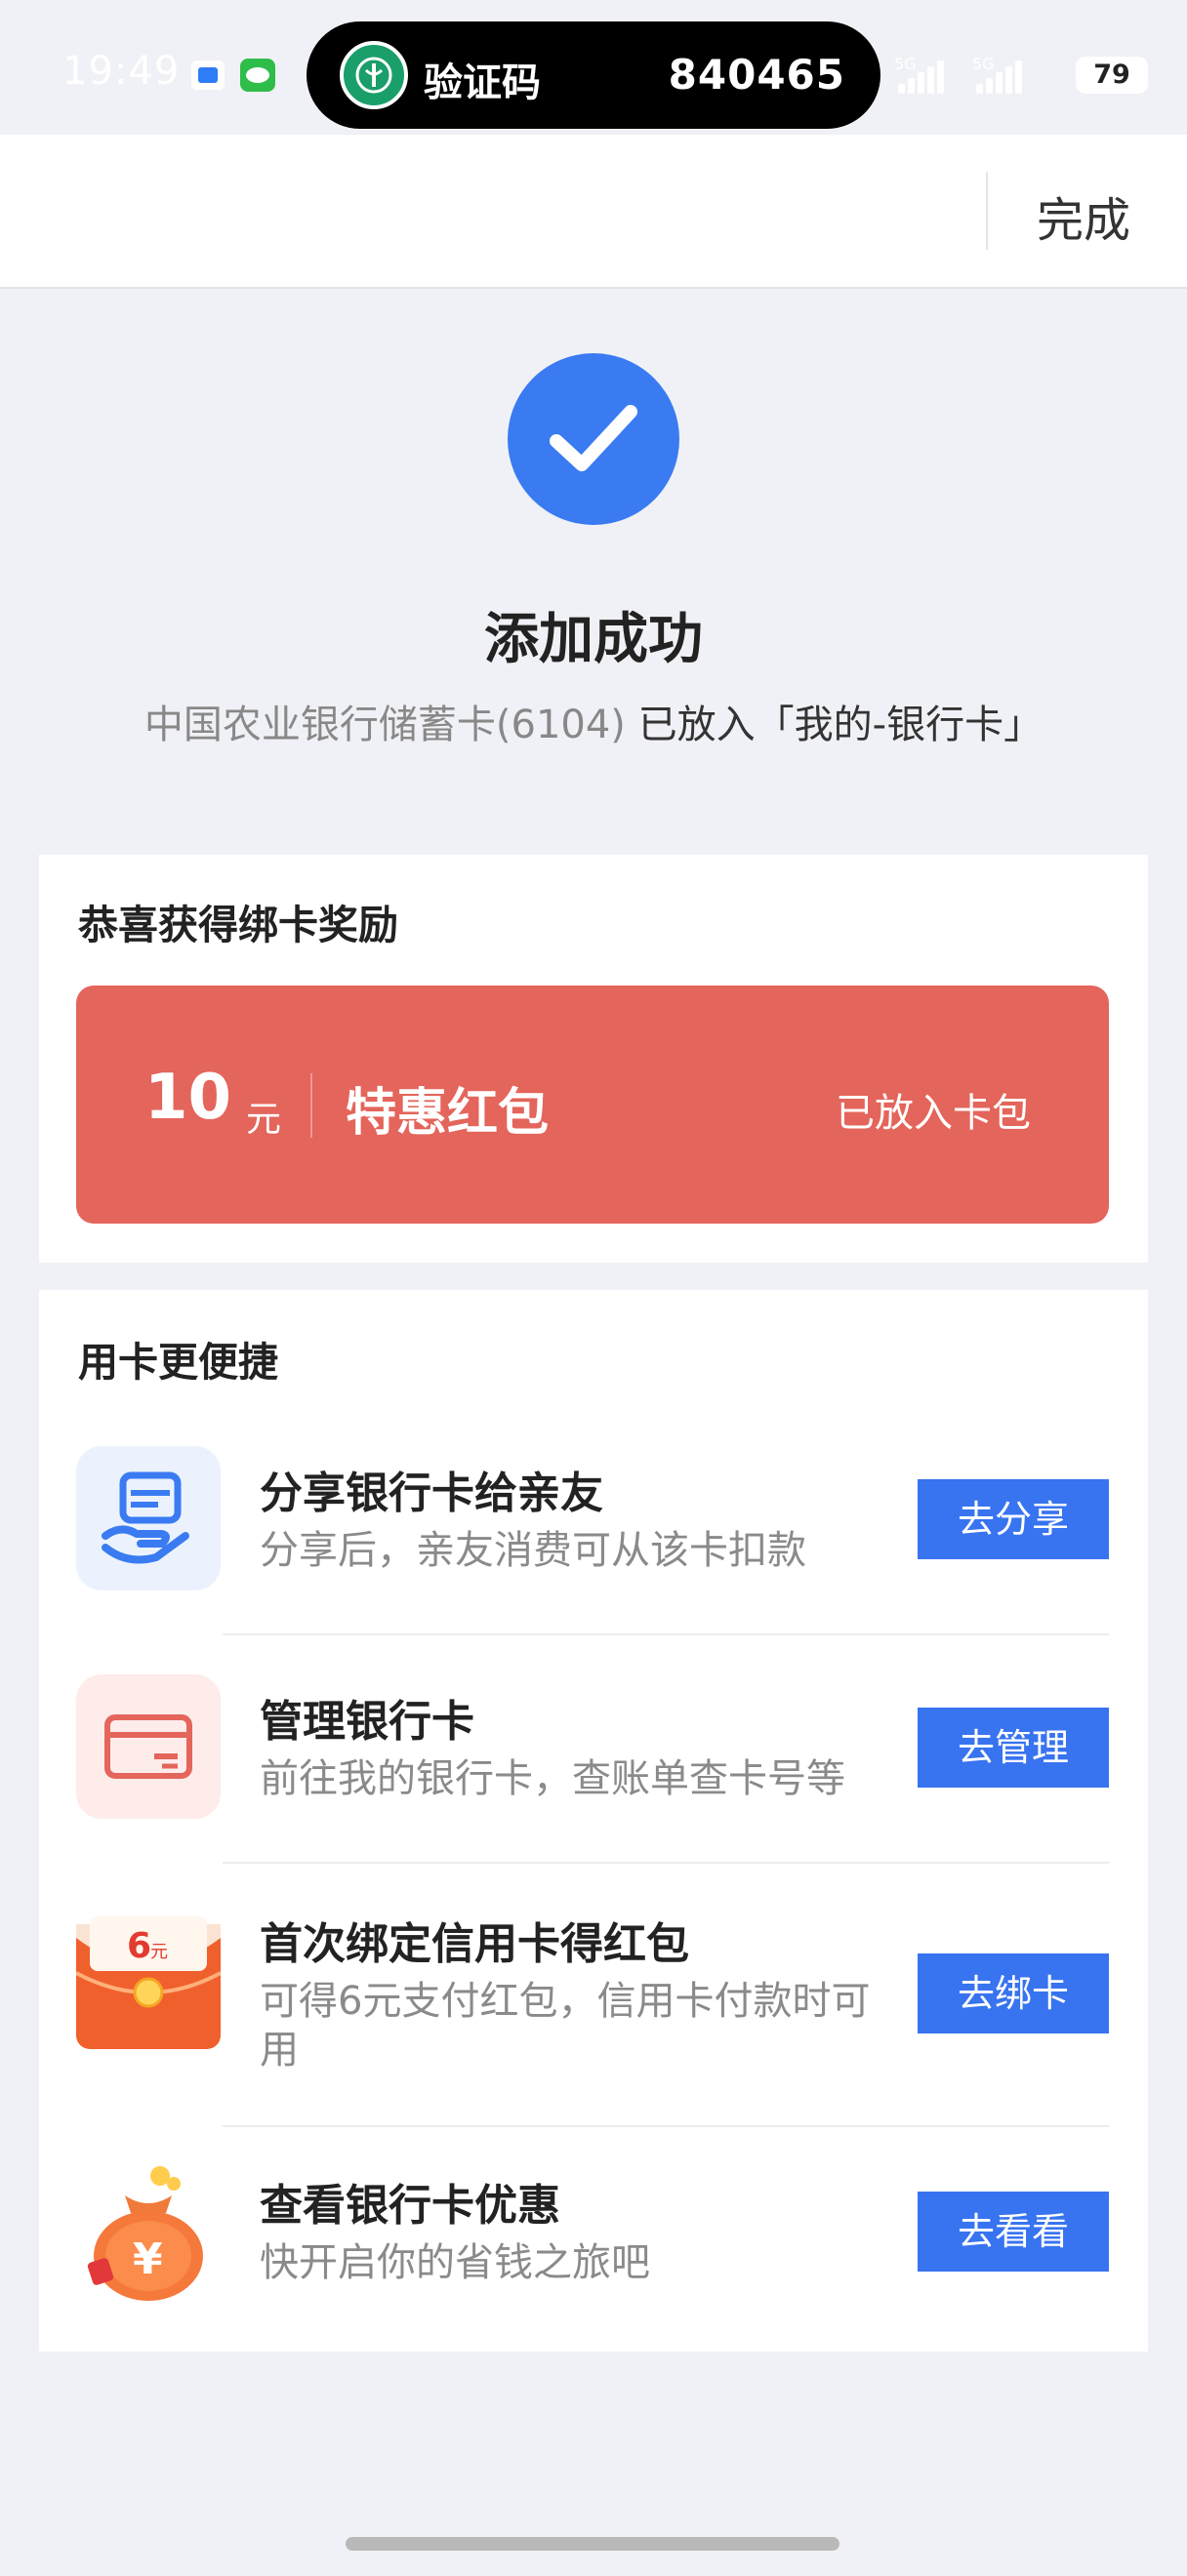 This screenshot has height=2576, width=1187. What do you see at coordinates (592, 1105) in the screenshot?
I see `red-packet-coupon: 10 元 特惠红包 已放入卡包` at bounding box center [592, 1105].